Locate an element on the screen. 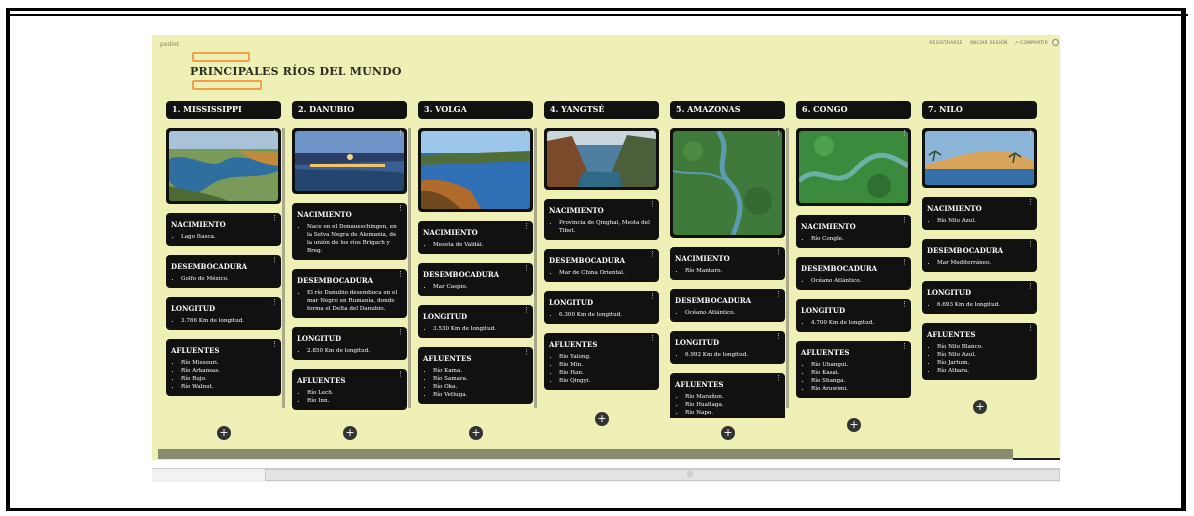 The width and height of the screenshot is (1194, 516). info-card: ⋮ LONGITUD 4.700 Km de longitud. is located at coordinates (853, 315).